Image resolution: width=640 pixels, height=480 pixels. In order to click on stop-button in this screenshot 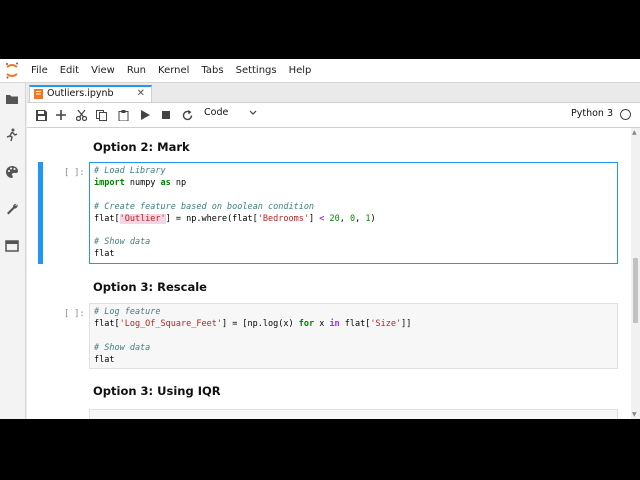, I will do `click(166, 115)`.